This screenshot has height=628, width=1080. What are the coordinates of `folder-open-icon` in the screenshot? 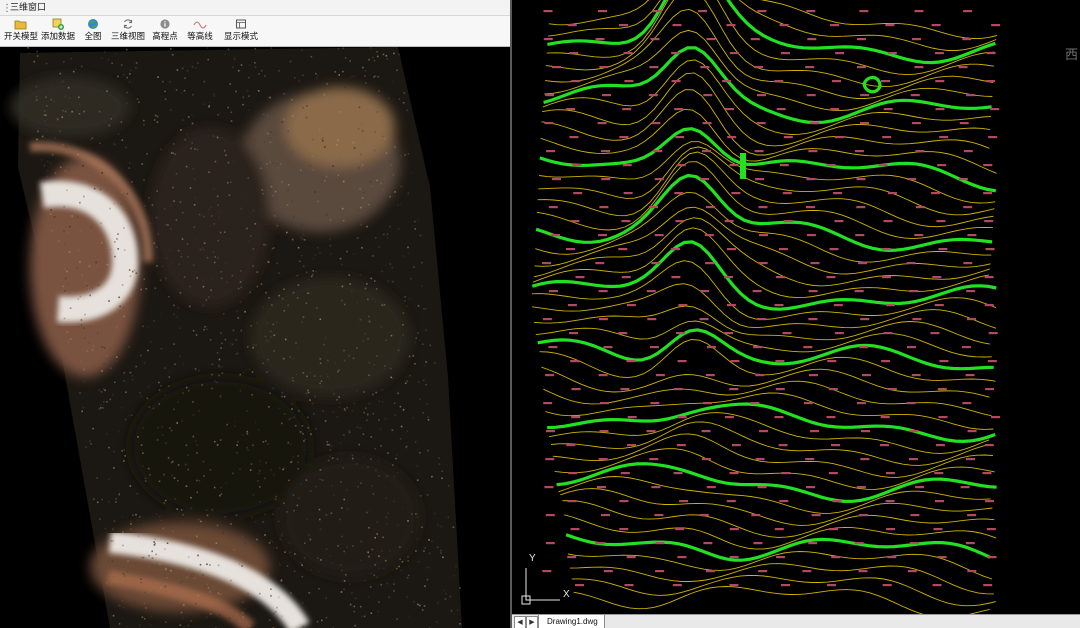 It's located at (20, 25).